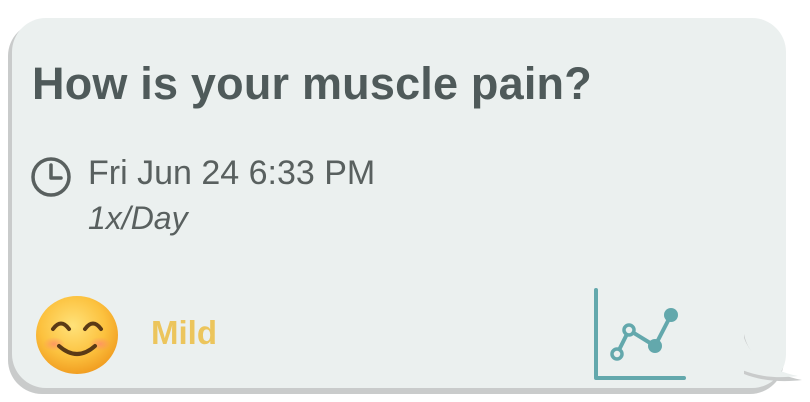  Describe the element at coordinates (640, 336) in the screenshot. I see `trend-chart-icon` at that location.